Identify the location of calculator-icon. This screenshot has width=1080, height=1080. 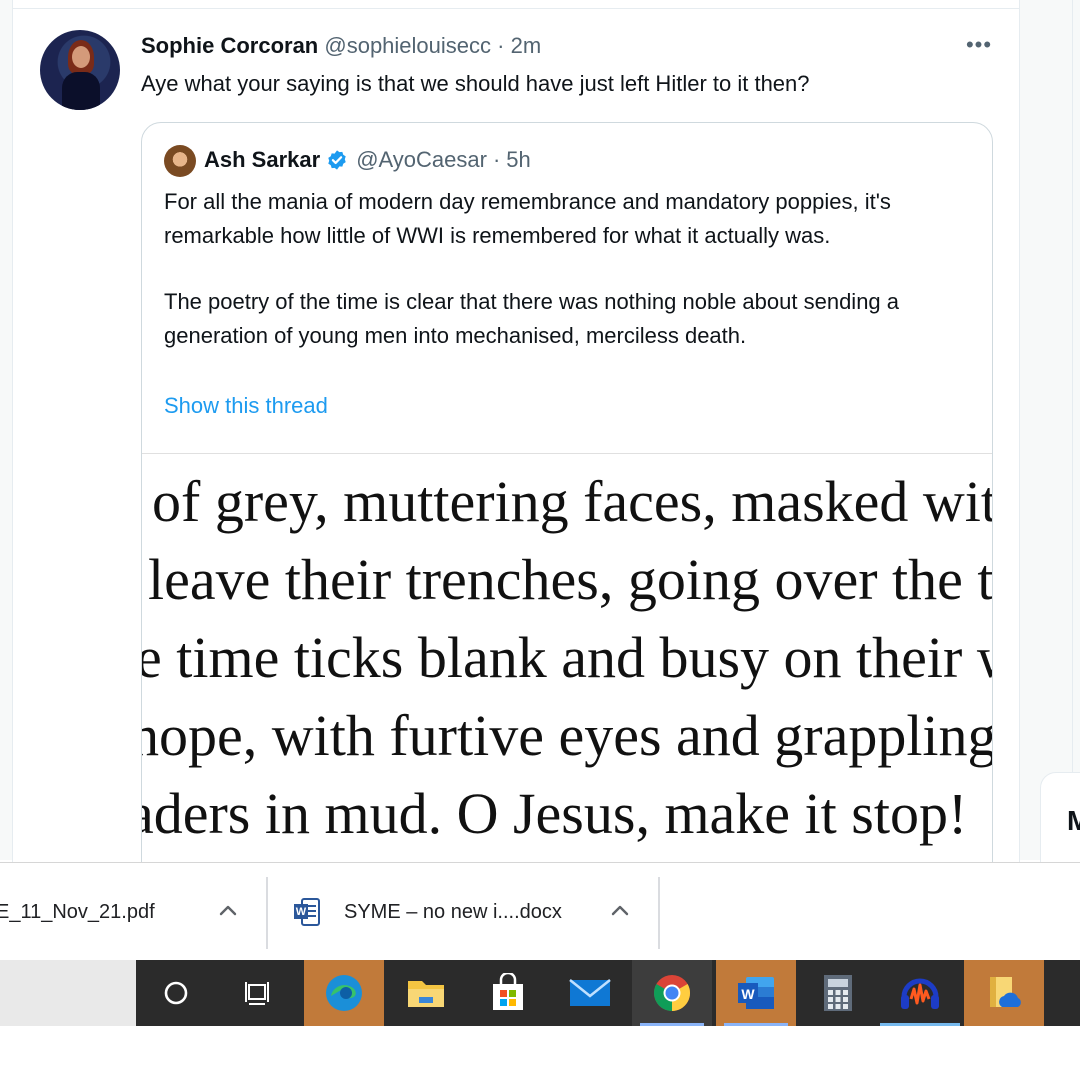
(838, 993).